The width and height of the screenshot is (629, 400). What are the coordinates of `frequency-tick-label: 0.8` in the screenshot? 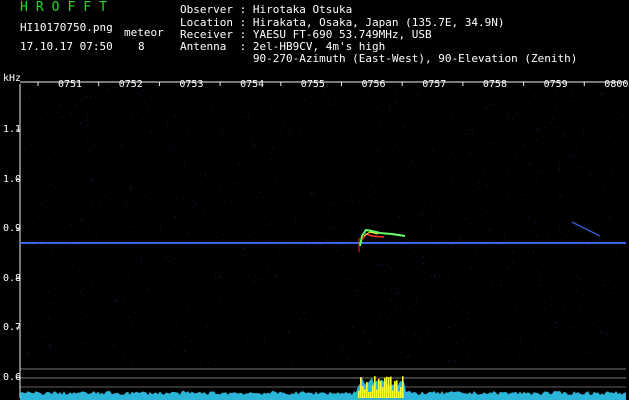 It's located at (12, 278).